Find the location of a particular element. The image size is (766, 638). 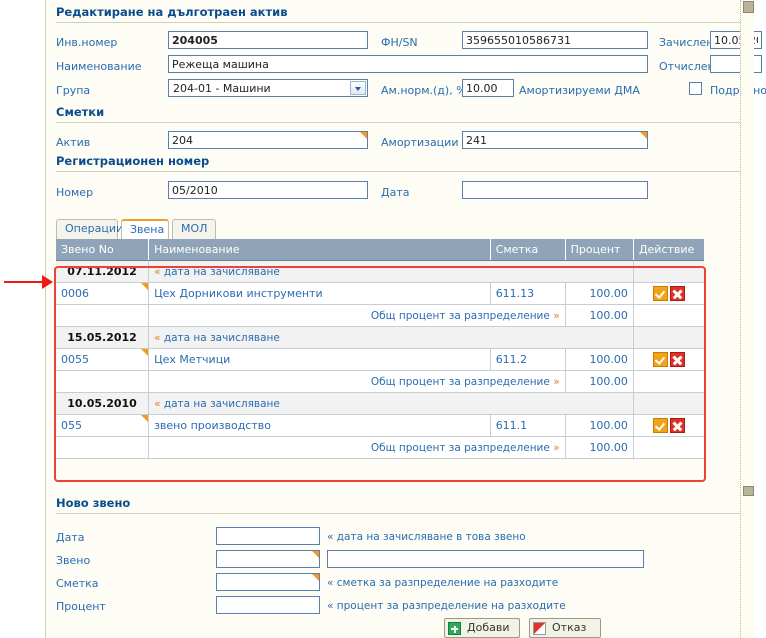

table-row: 055 звено производство 611.1 100.00 is located at coordinates (380, 425).